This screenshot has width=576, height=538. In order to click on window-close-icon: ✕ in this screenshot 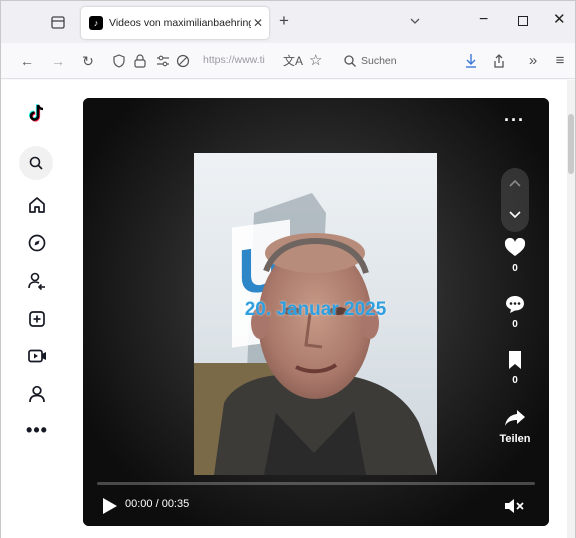, I will do `click(559, 19)`.